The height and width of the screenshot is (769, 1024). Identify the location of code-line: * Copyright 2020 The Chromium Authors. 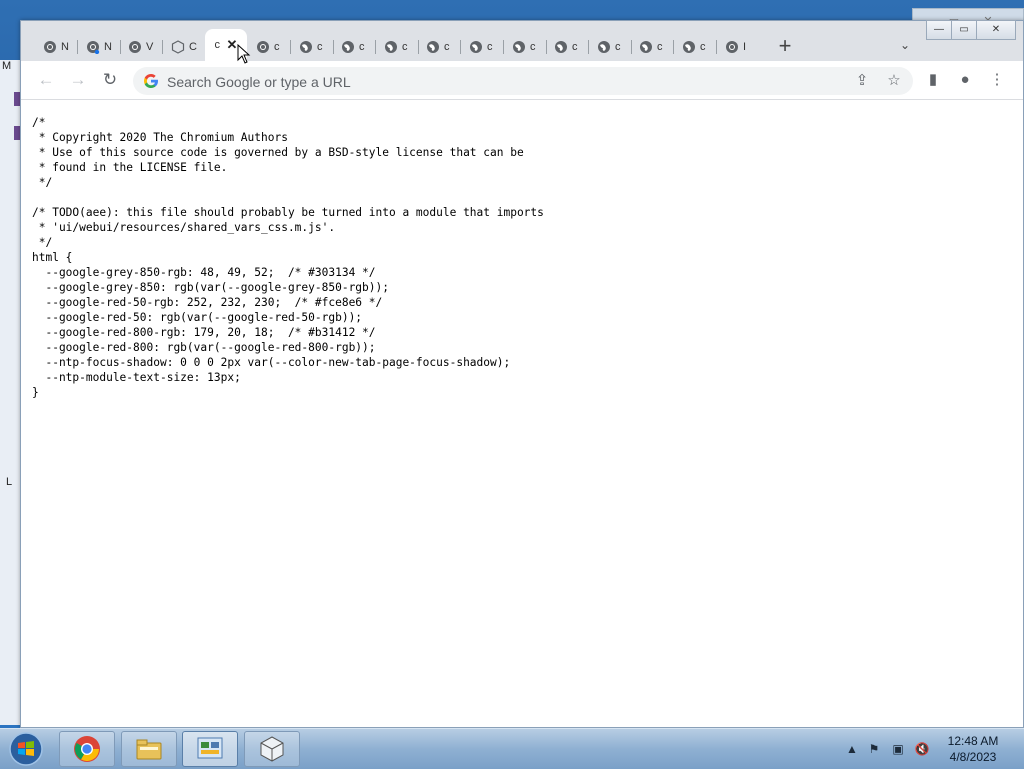
(160, 137).